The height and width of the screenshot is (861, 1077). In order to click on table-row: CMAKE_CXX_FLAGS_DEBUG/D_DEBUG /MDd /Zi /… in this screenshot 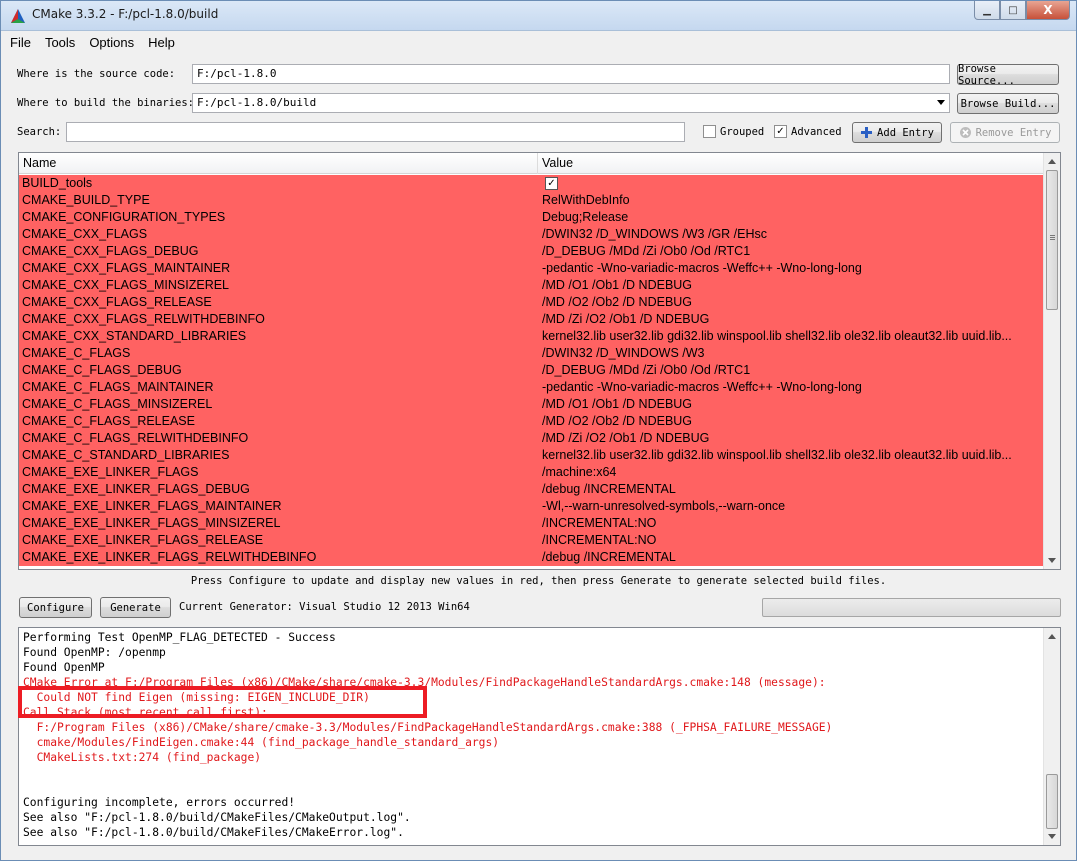, I will do `click(531, 251)`.